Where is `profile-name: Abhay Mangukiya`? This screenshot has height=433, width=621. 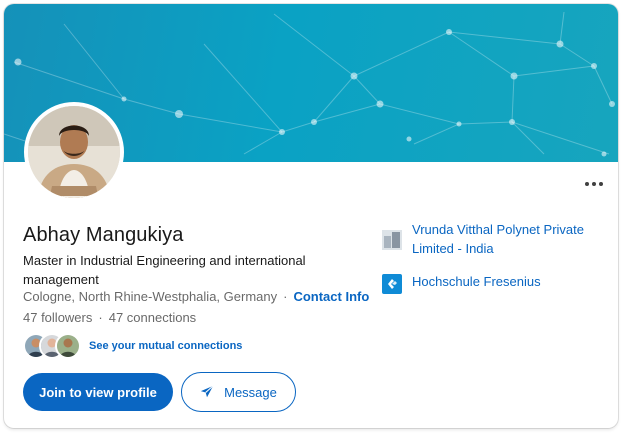 profile-name: Abhay Mangukiya is located at coordinates (103, 235).